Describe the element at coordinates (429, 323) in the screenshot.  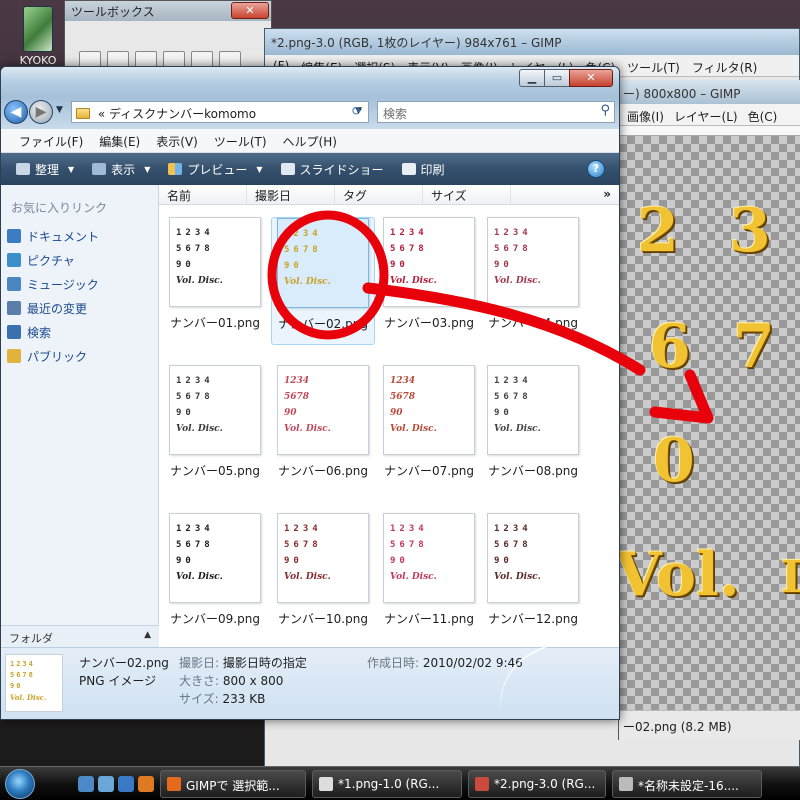
I see `file-name: ナンバー03.png` at that location.